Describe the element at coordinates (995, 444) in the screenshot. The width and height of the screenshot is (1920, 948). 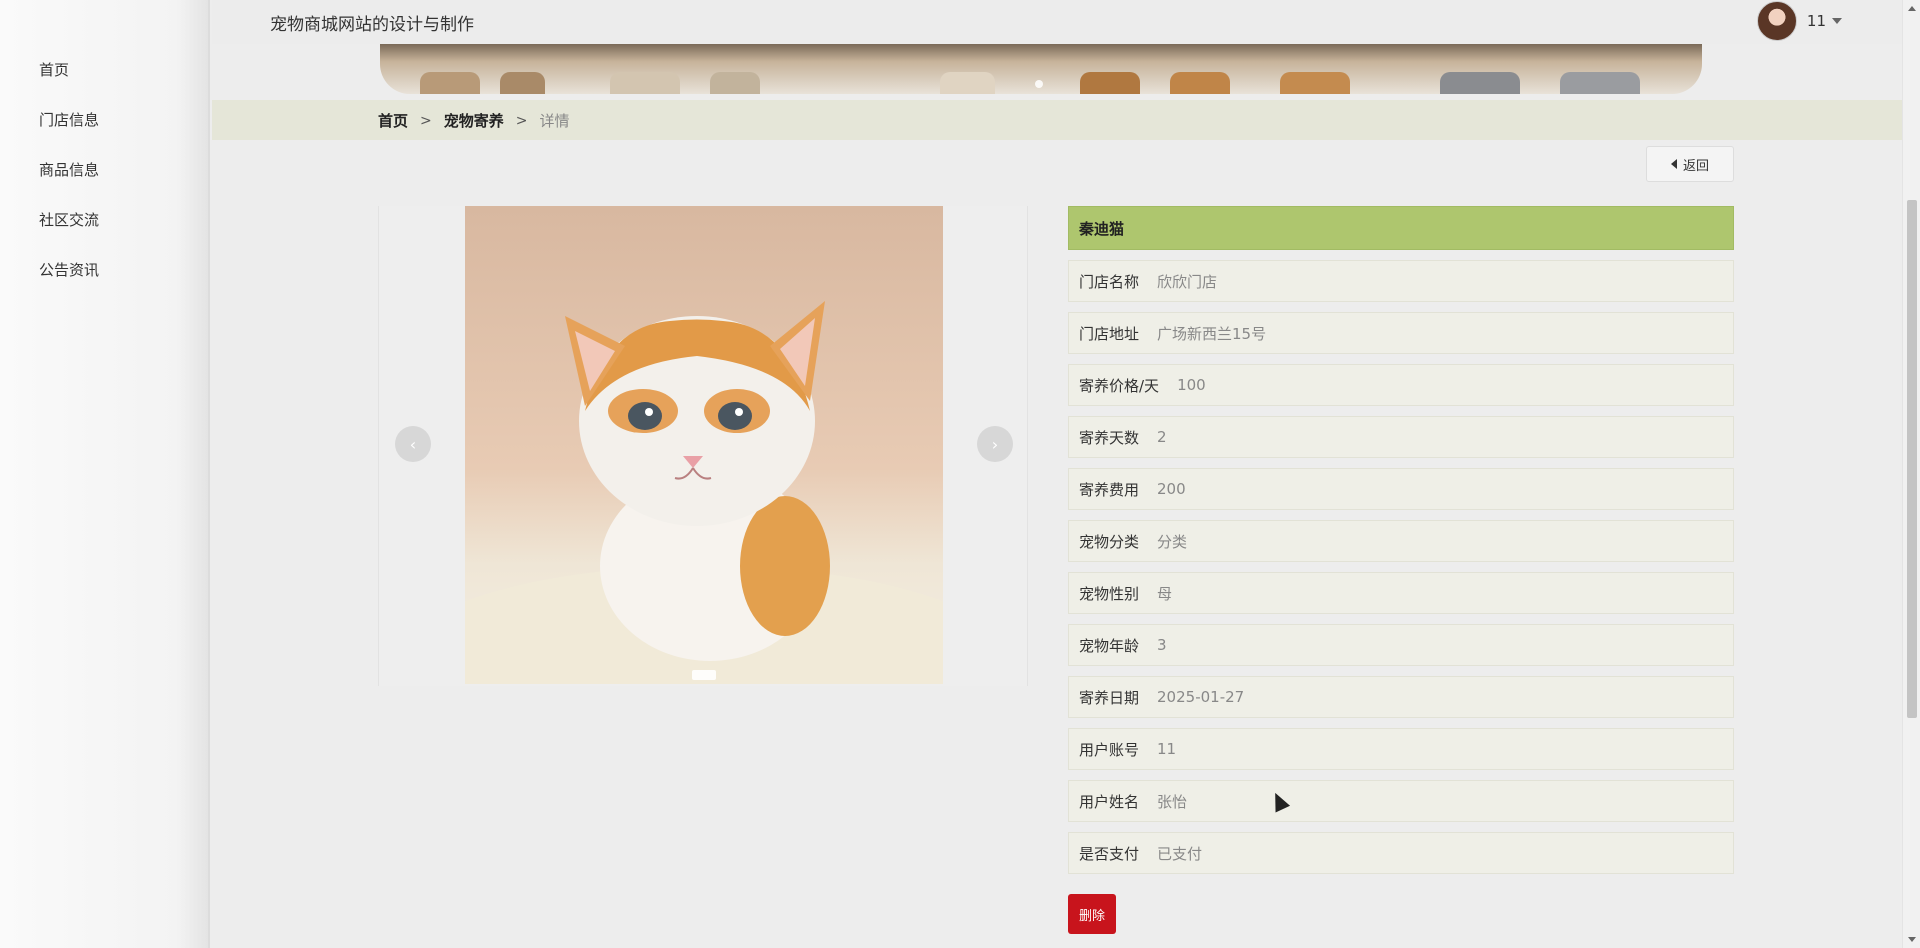
I see `chevron-right-icon: ›` at that location.